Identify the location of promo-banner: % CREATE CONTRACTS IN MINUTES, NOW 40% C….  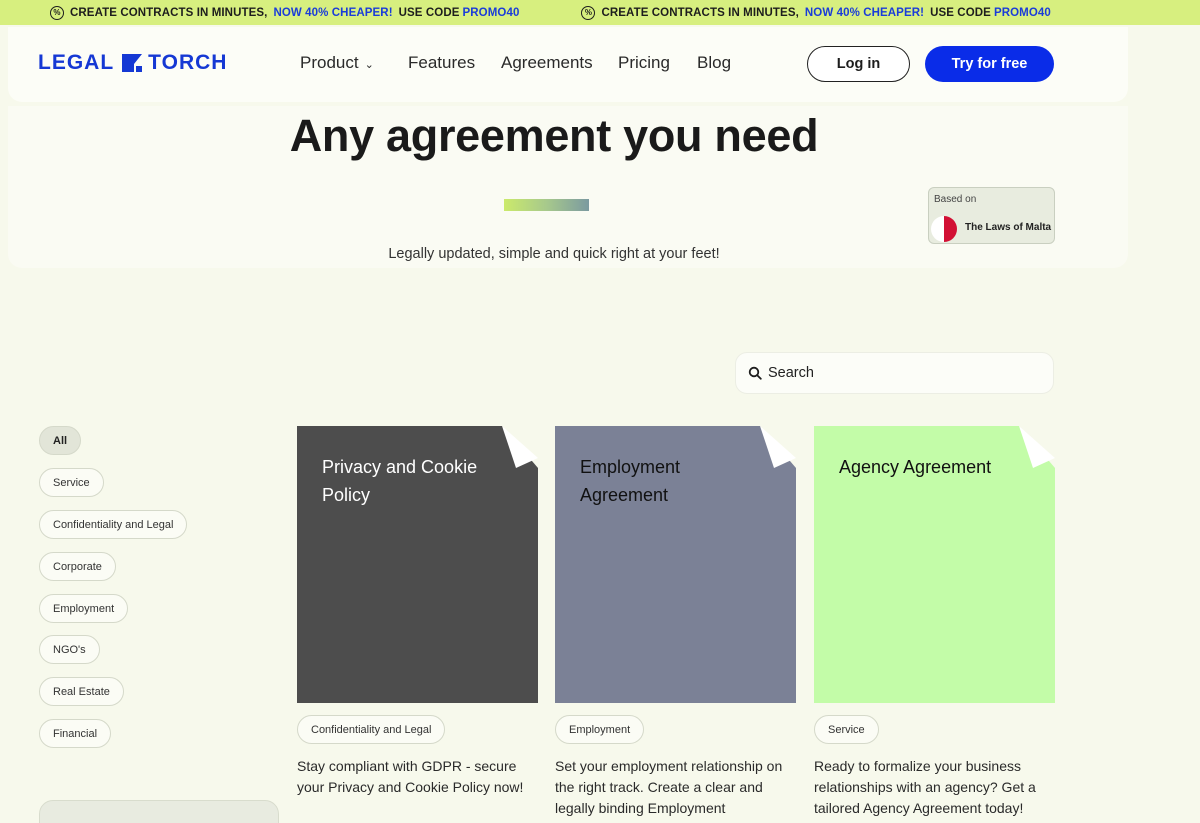
(600, 12).